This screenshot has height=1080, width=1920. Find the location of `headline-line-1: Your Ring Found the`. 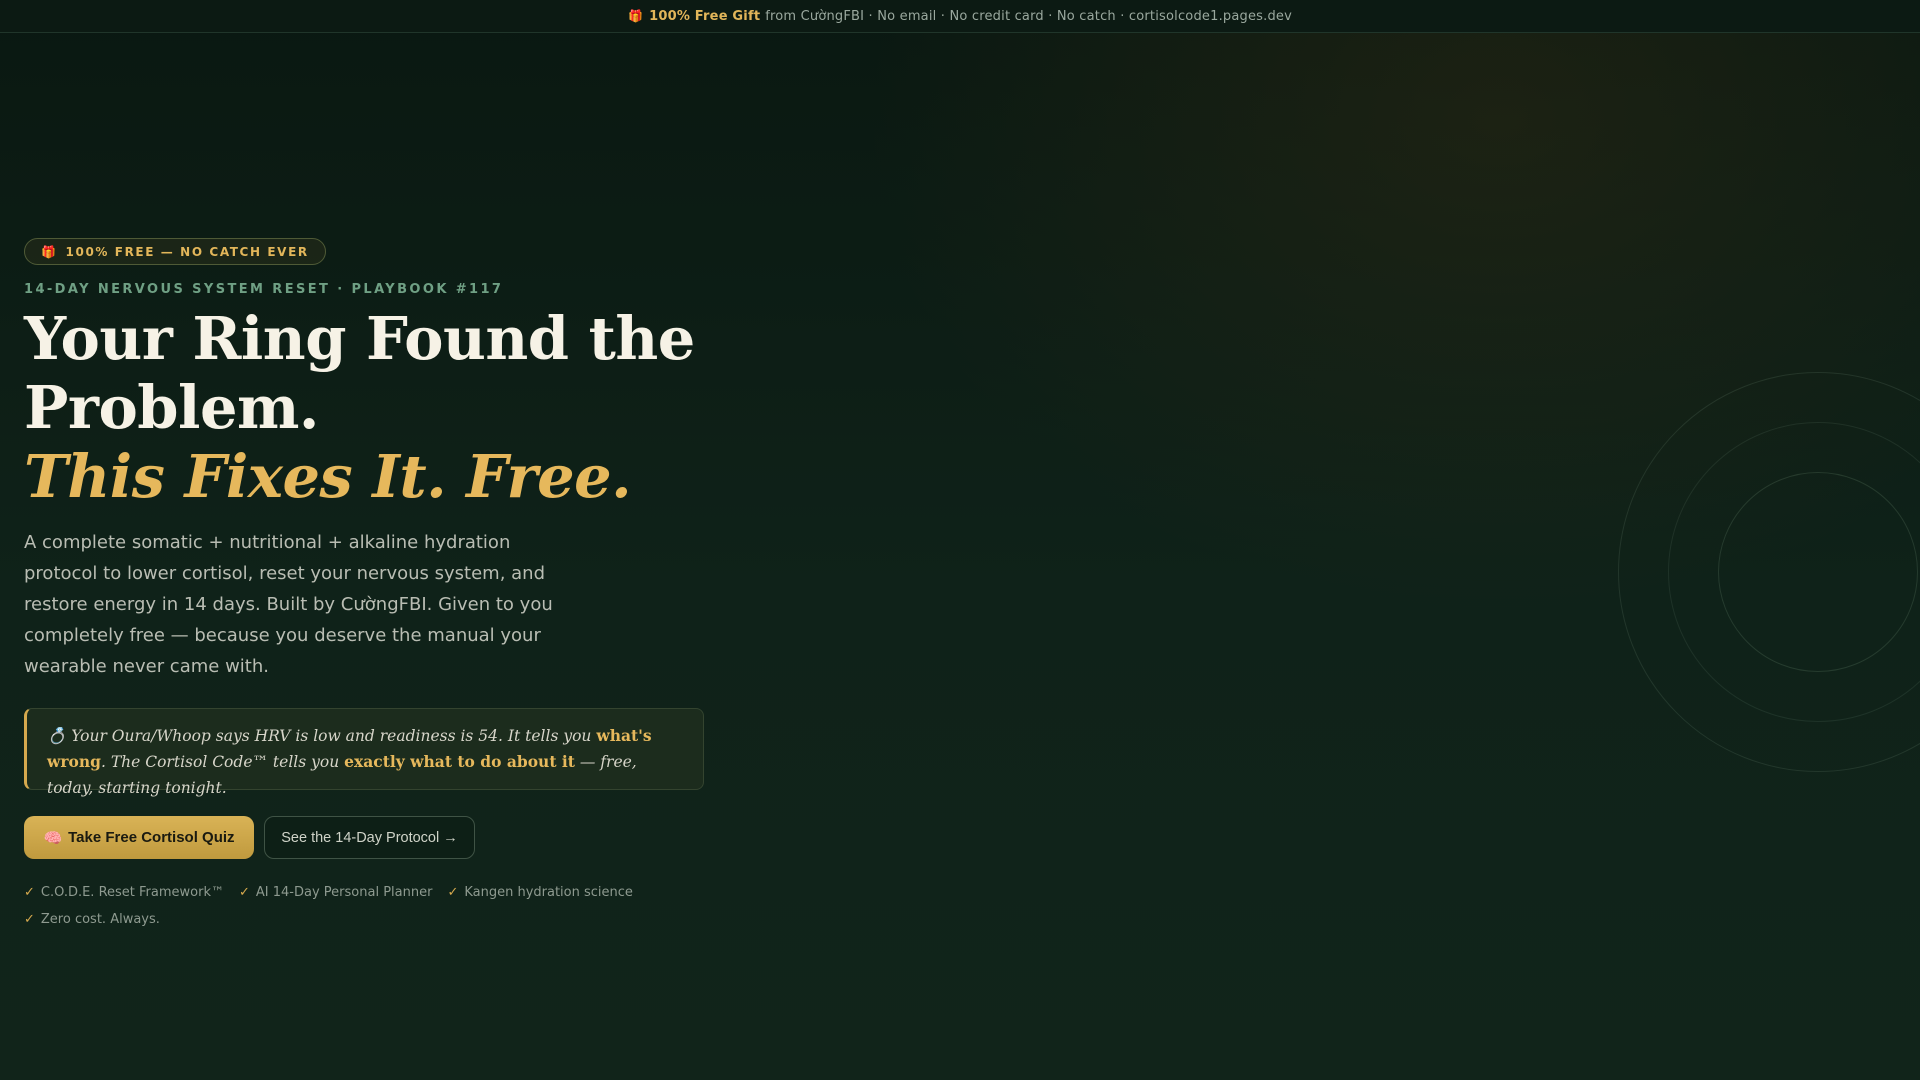

headline-line-1: Your Ring Found the is located at coordinates (359, 338).